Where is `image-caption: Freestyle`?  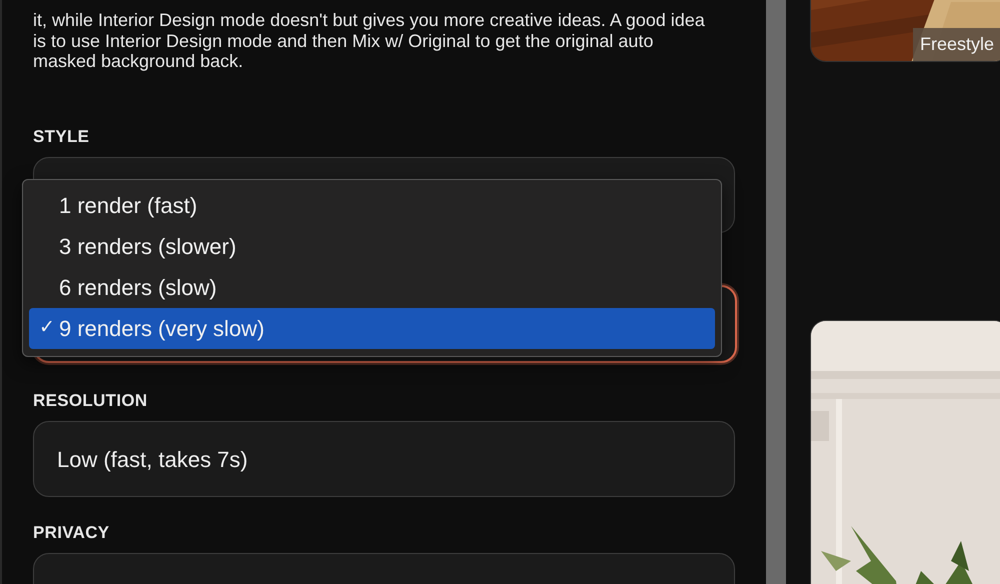
image-caption: Freestyle is located at coordinates (956, 44).